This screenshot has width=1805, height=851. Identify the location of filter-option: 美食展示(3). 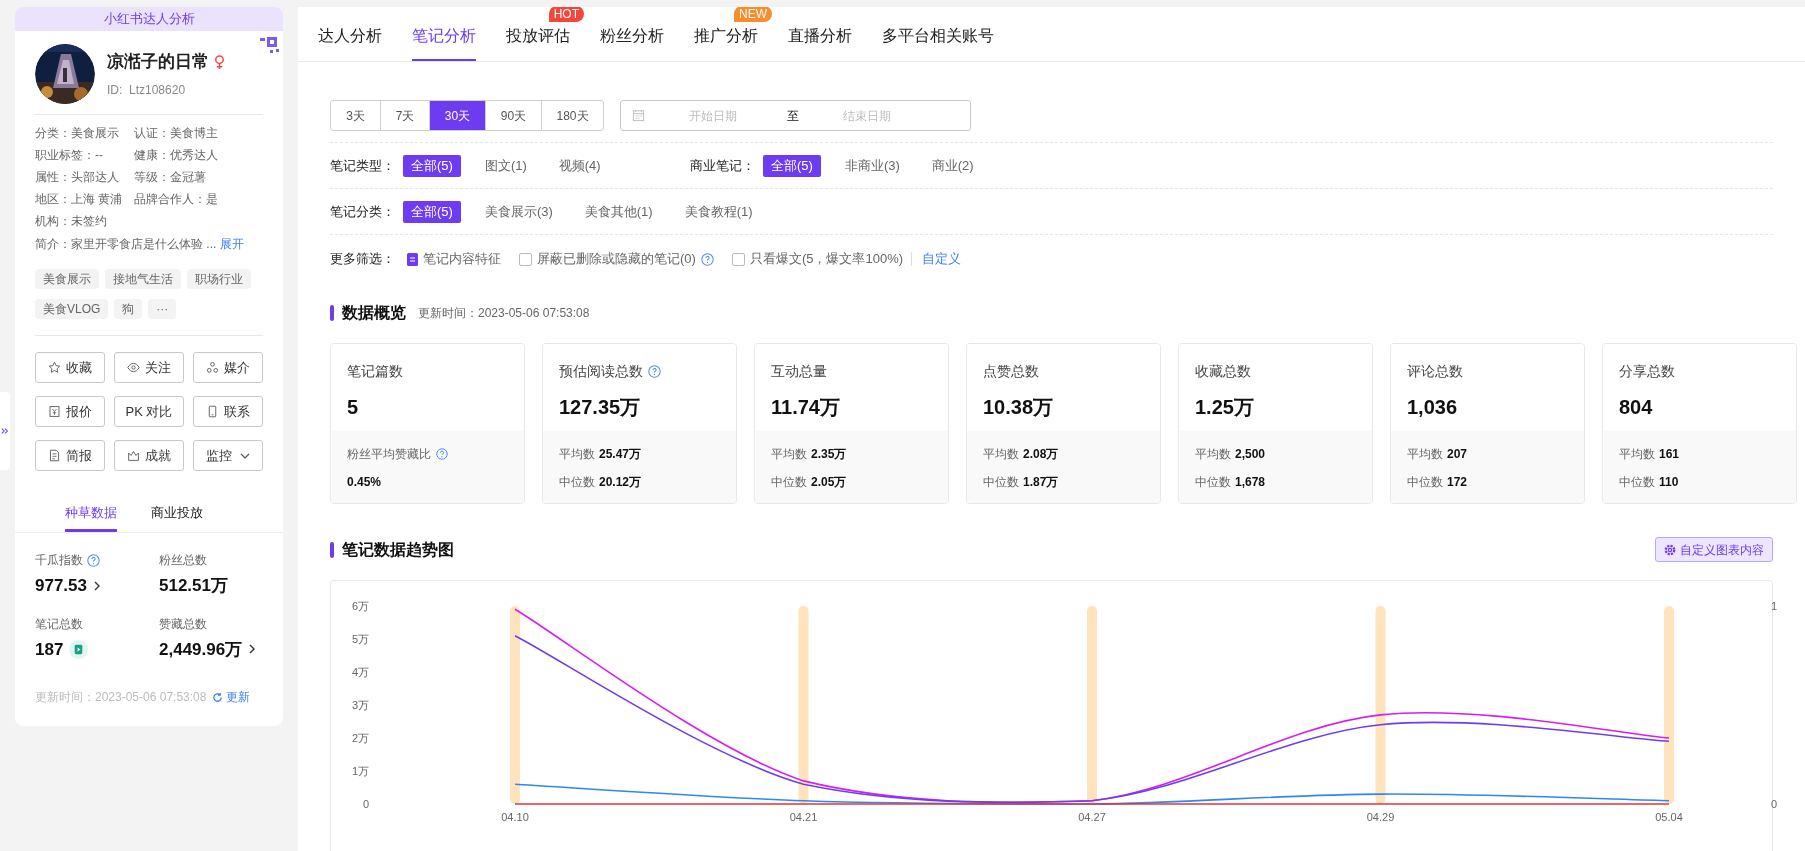
(518, 211).